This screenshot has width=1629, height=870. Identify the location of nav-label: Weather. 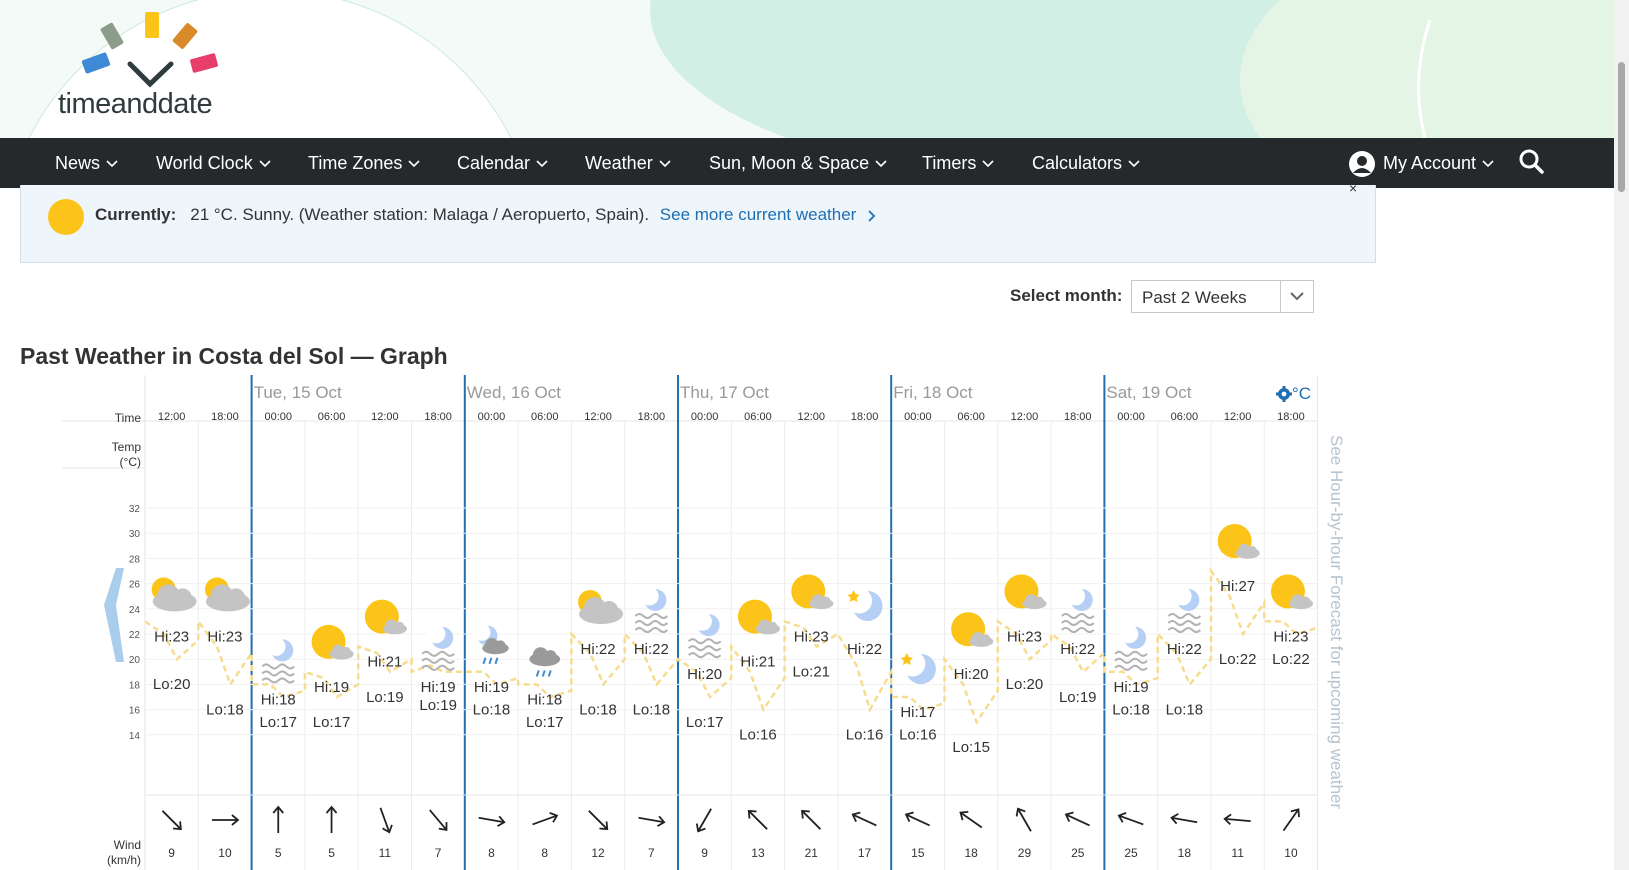
(619, 163).